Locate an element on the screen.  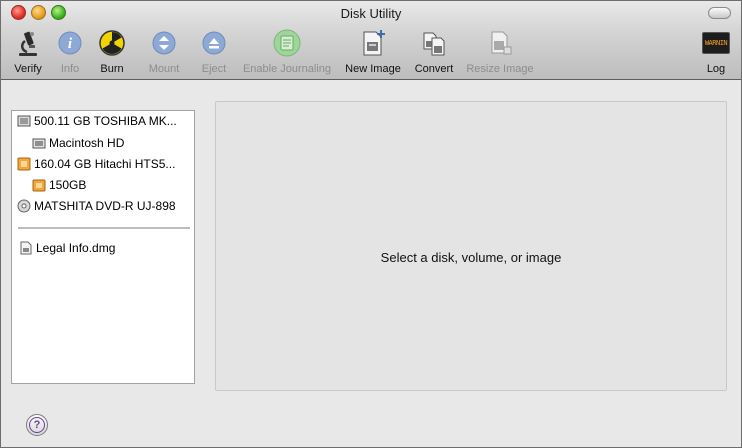
journaling-icon is located at coordinates (287, 43).